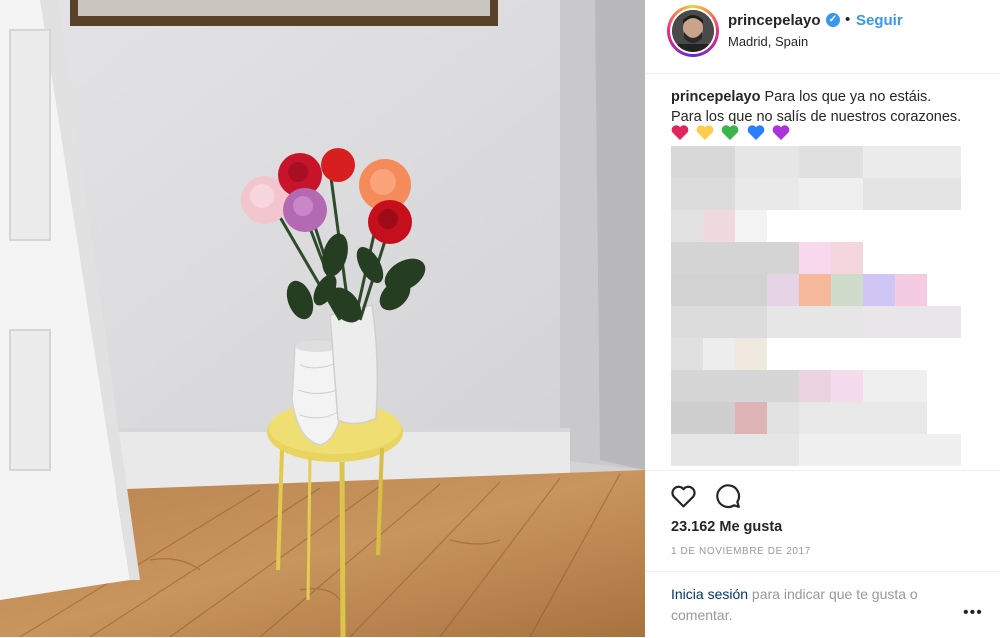  What do you see at coordinates (715, 97) in the screenshot?
I see `caption-username-link: princepelayo` at bounding box center [715, 97].